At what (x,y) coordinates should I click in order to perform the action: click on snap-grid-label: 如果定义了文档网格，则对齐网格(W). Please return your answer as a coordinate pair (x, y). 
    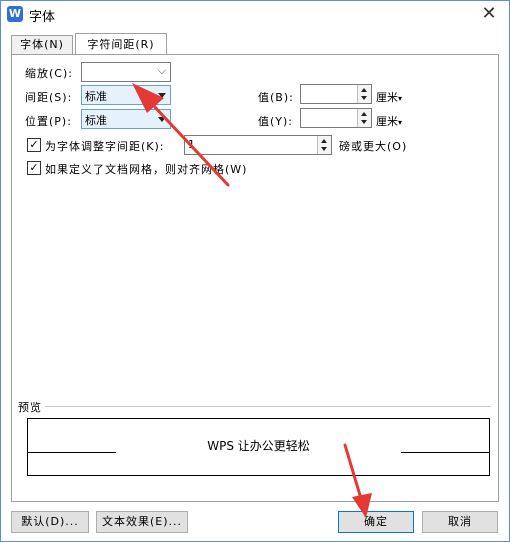
    Looking at the image, I should click on (146, 169).